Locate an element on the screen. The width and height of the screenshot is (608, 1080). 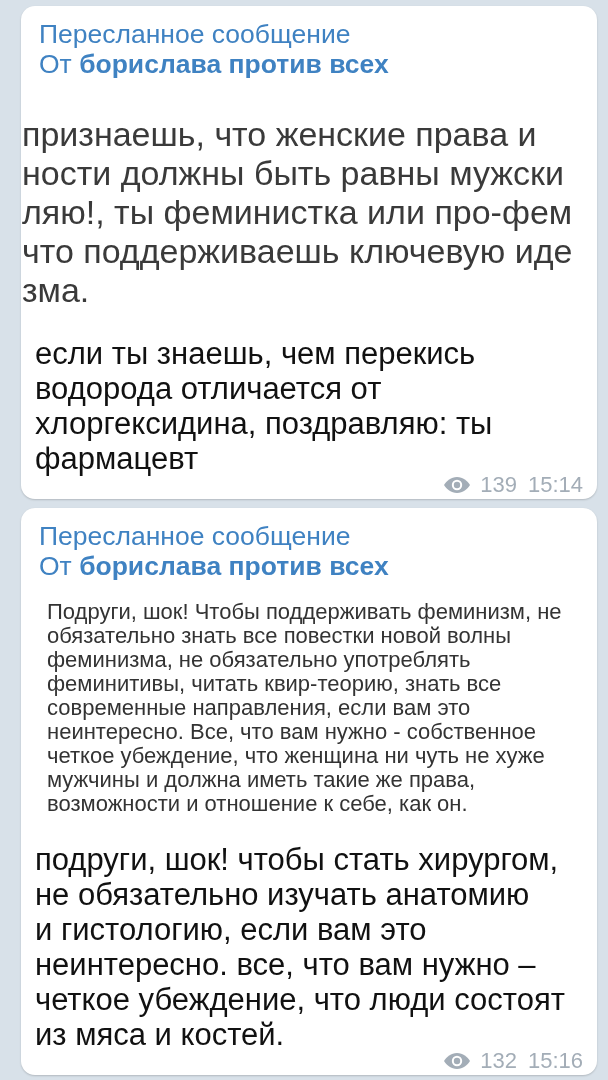
view-count: 139 is located at coordinates (498, 485).